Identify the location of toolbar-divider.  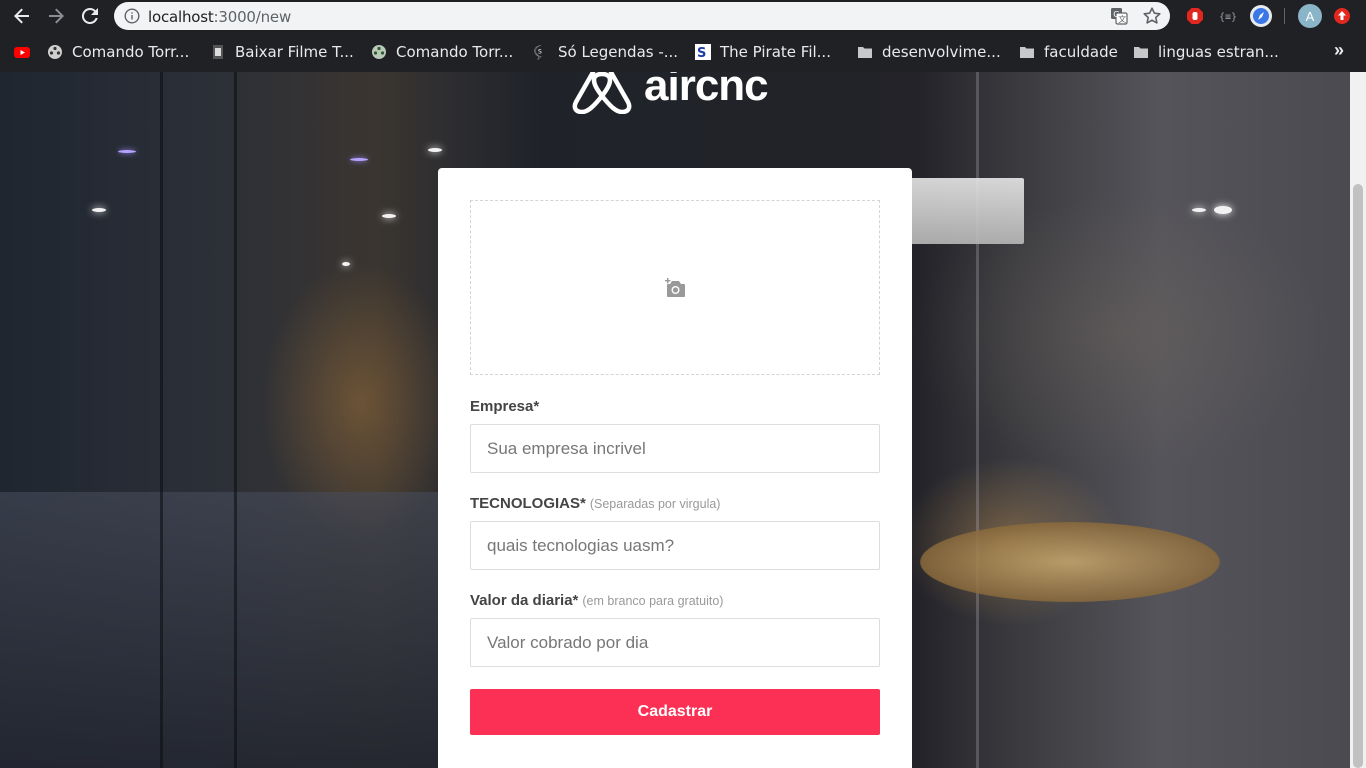
(1284, 16).